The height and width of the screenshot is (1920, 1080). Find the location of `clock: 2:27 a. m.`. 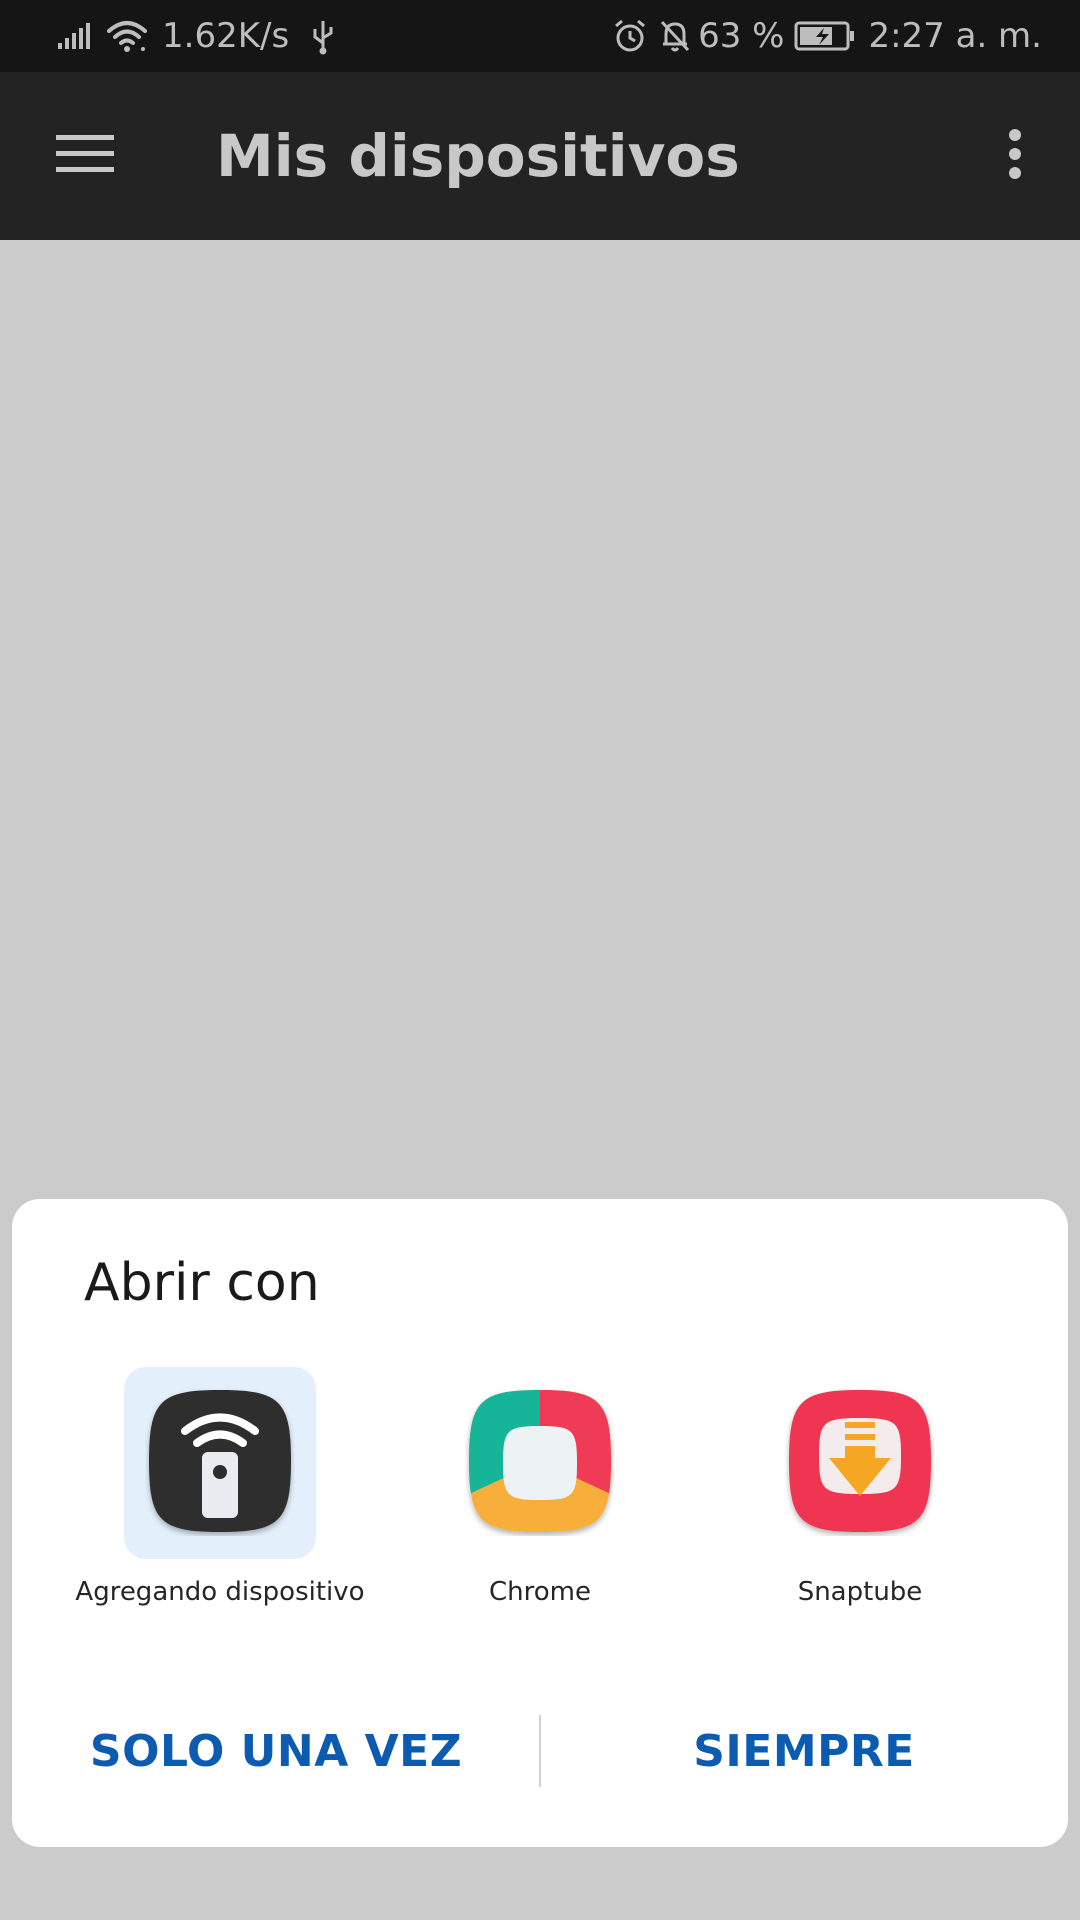

clock: 2:27 a. m. is located at coordinates (955, 36).